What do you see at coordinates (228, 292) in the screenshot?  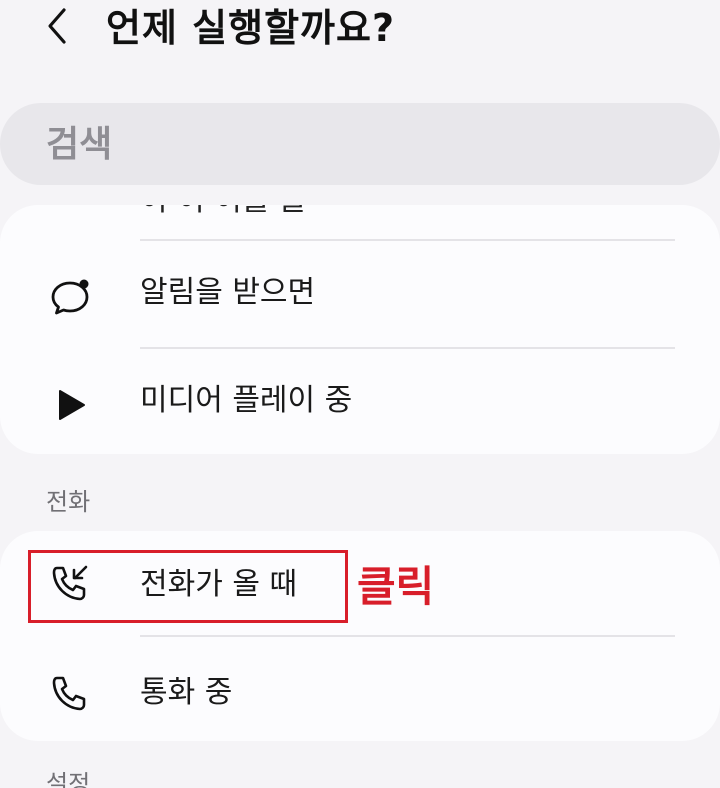 I see `list-item-label: 알림을 받으면` at bounding box center [228, 292].